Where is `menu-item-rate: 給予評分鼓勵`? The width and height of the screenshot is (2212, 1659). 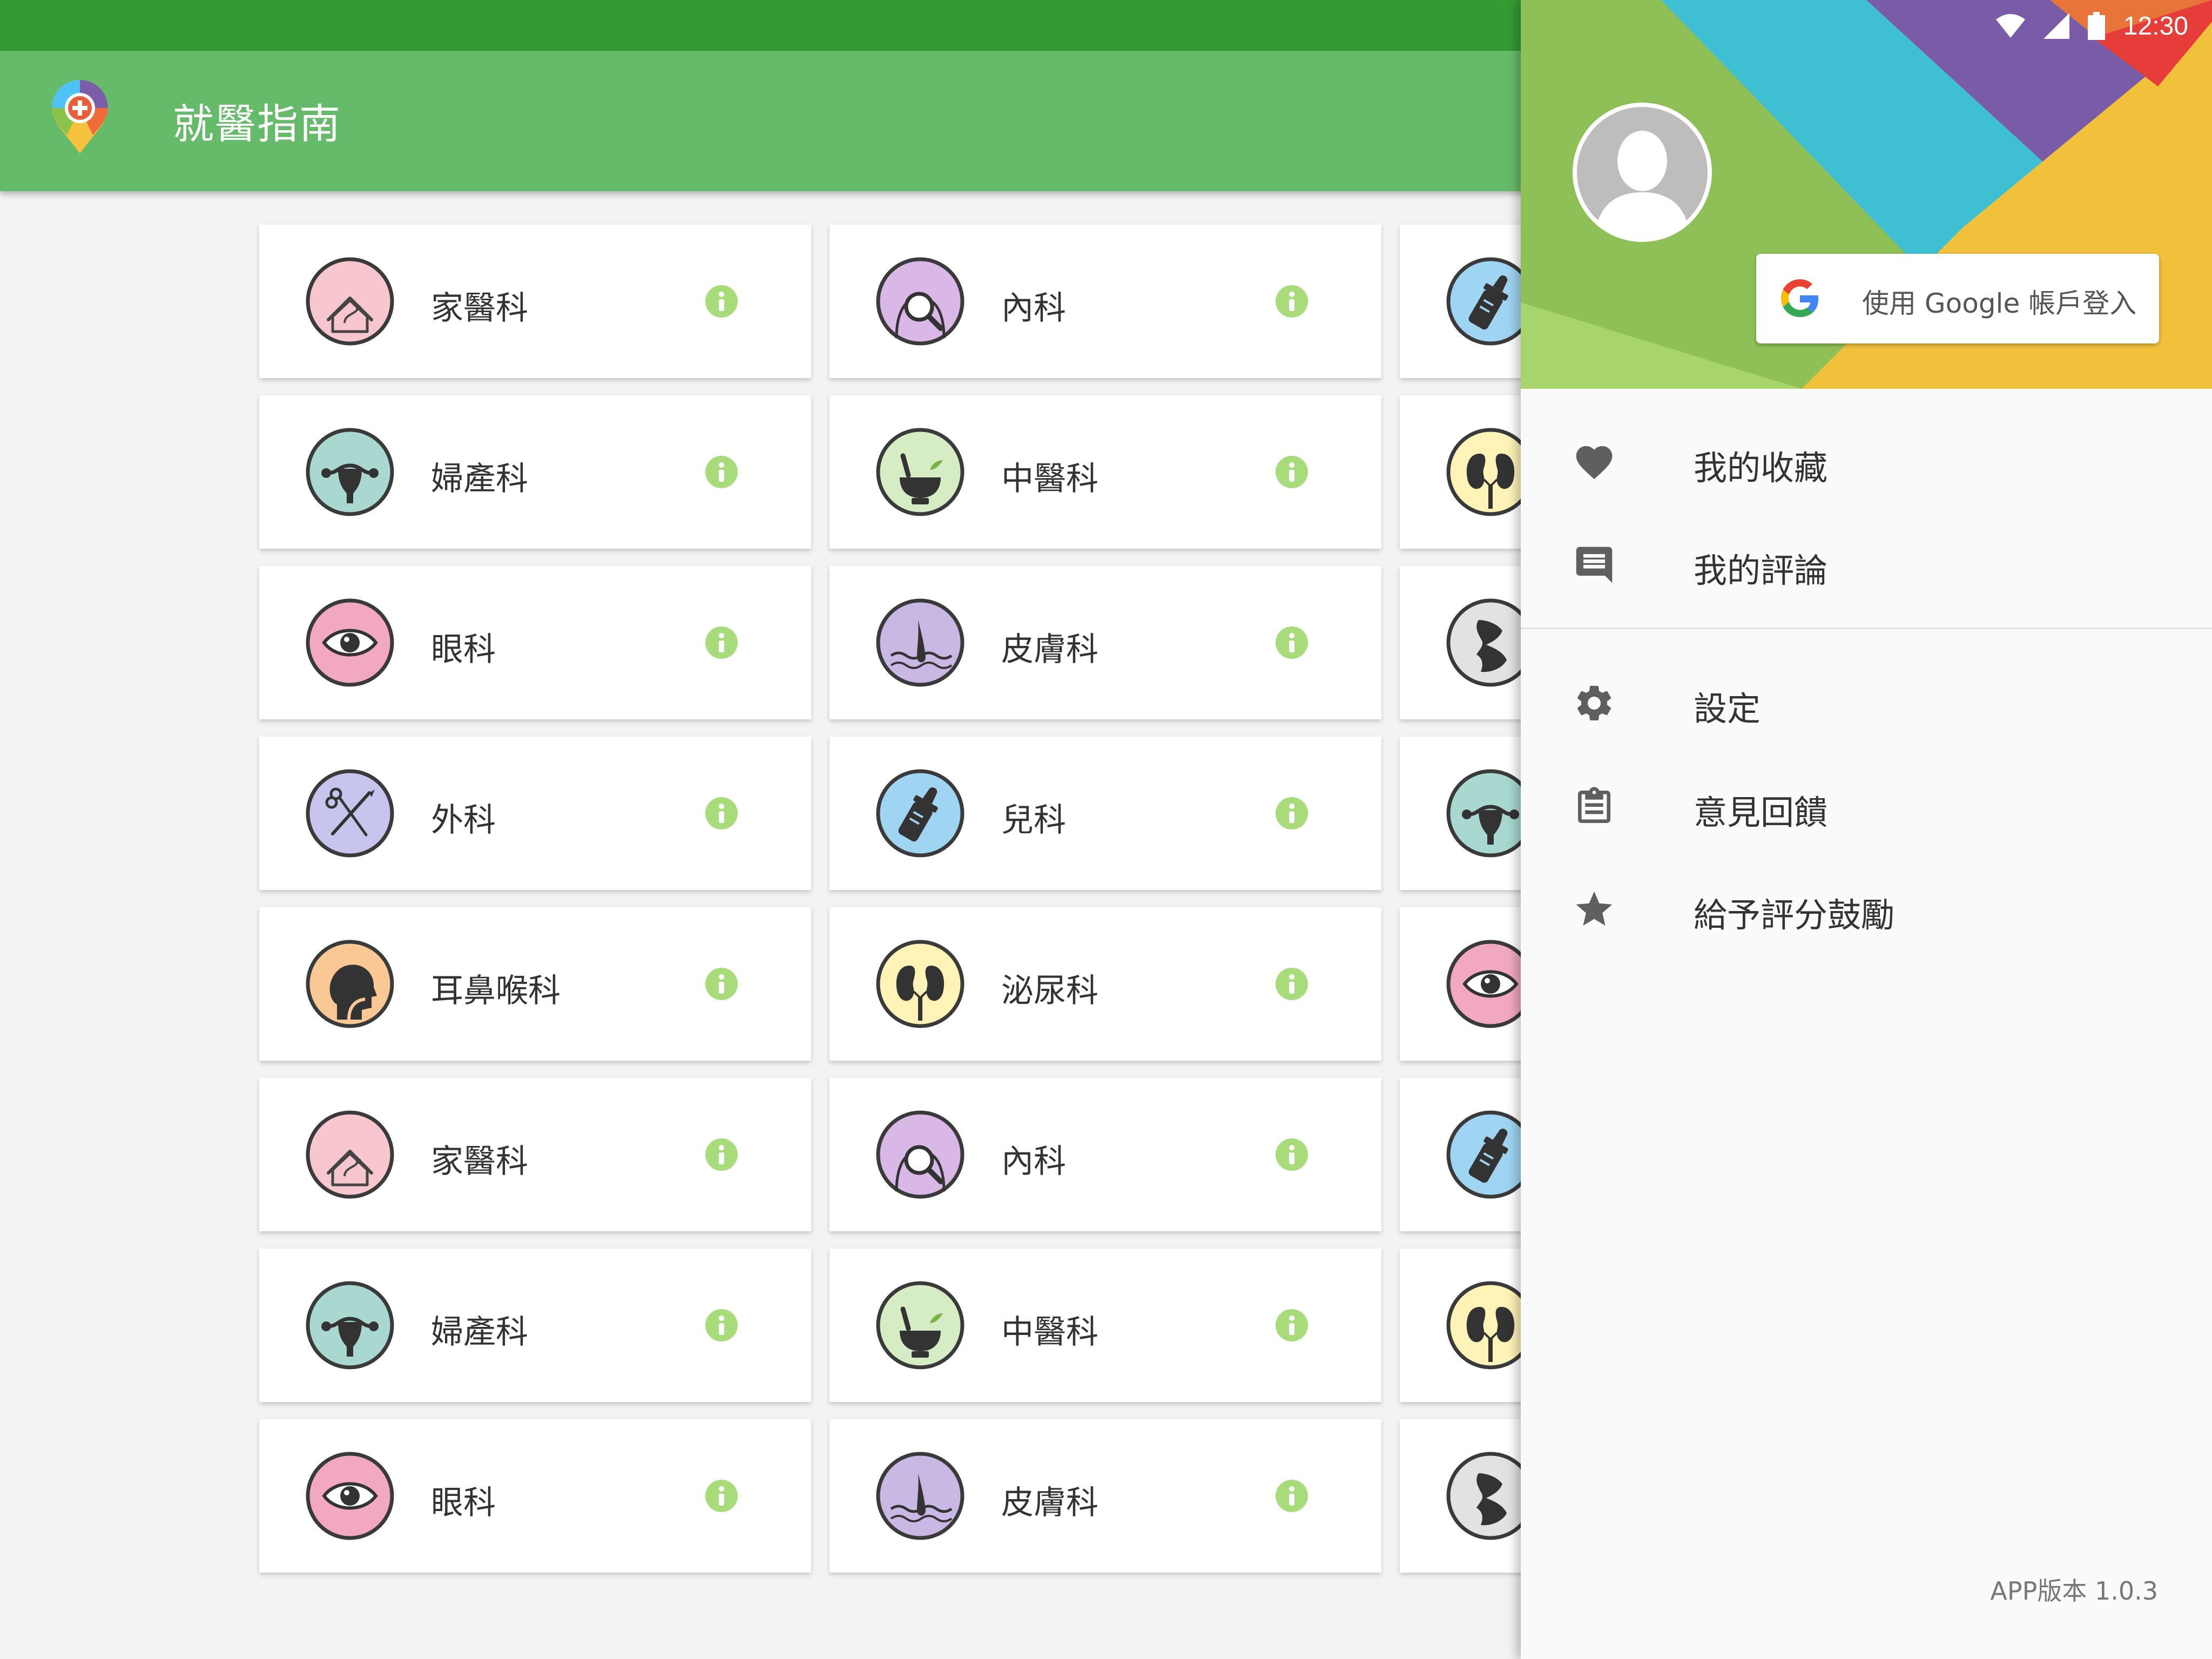 menu-item-rate: 給予評分鼓勵 is located at coordinates (1866, 906).